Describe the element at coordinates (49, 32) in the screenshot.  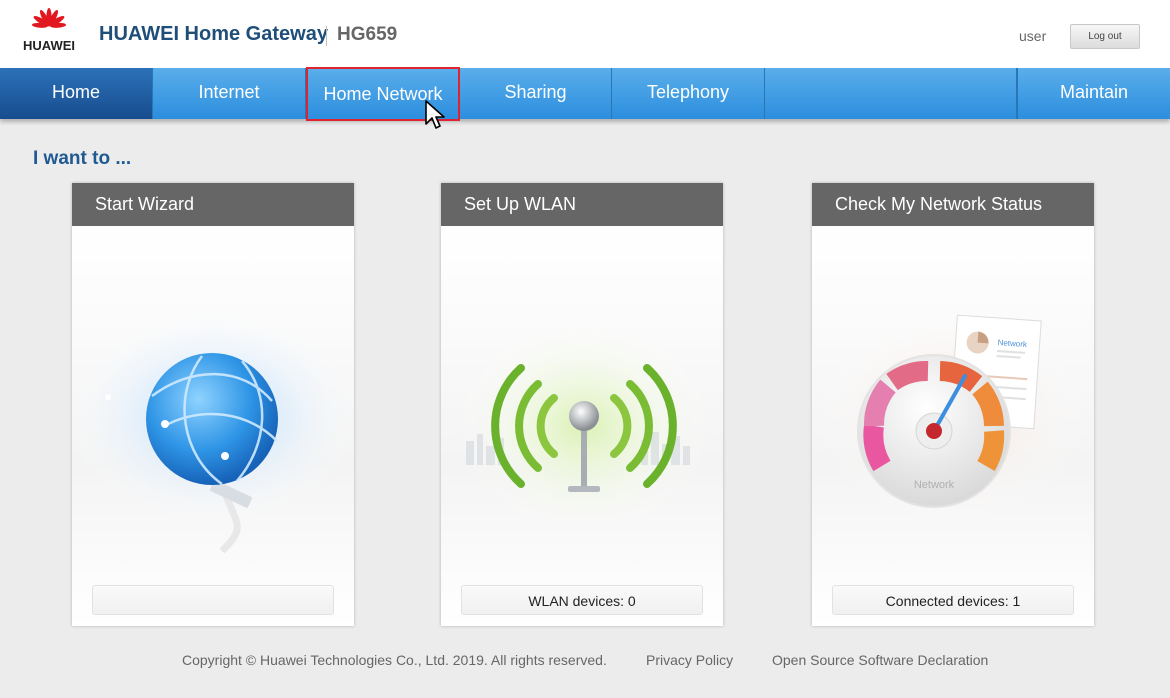
I see `huawei-logo: HUAWEI` at that location.